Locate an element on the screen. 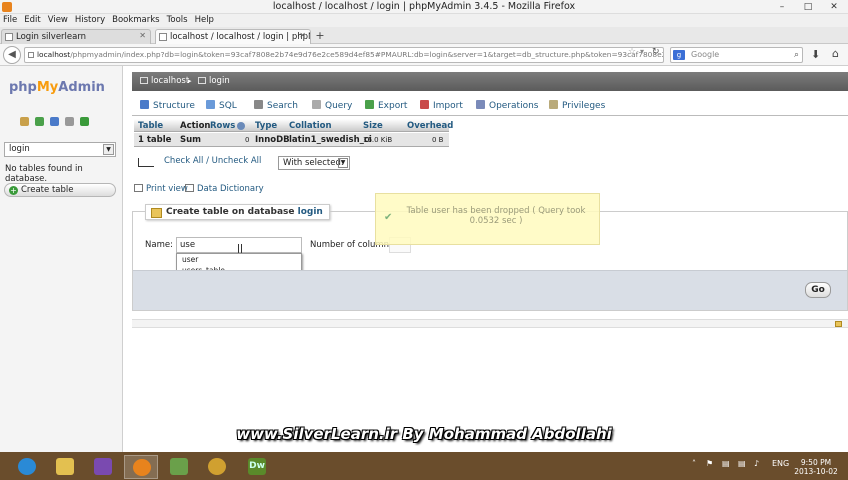  tab-query: Query is located at coordinates (332, 105).